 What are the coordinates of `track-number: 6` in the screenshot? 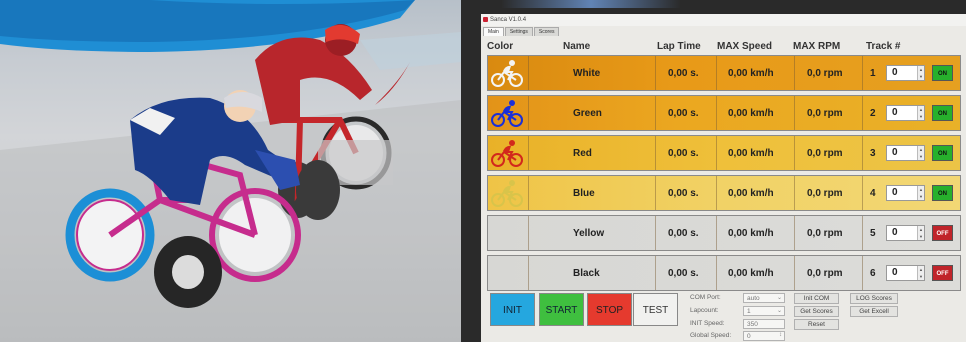 It's located at (873, 273).